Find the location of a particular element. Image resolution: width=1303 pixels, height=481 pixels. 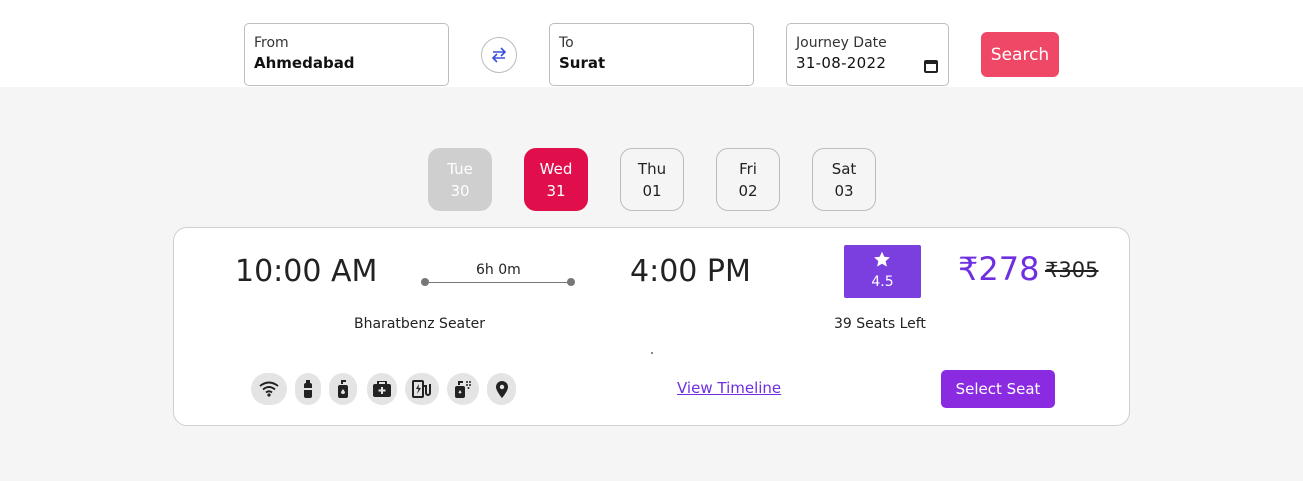

from-field: From Ahmedabad is located at coordinates (346, 54).